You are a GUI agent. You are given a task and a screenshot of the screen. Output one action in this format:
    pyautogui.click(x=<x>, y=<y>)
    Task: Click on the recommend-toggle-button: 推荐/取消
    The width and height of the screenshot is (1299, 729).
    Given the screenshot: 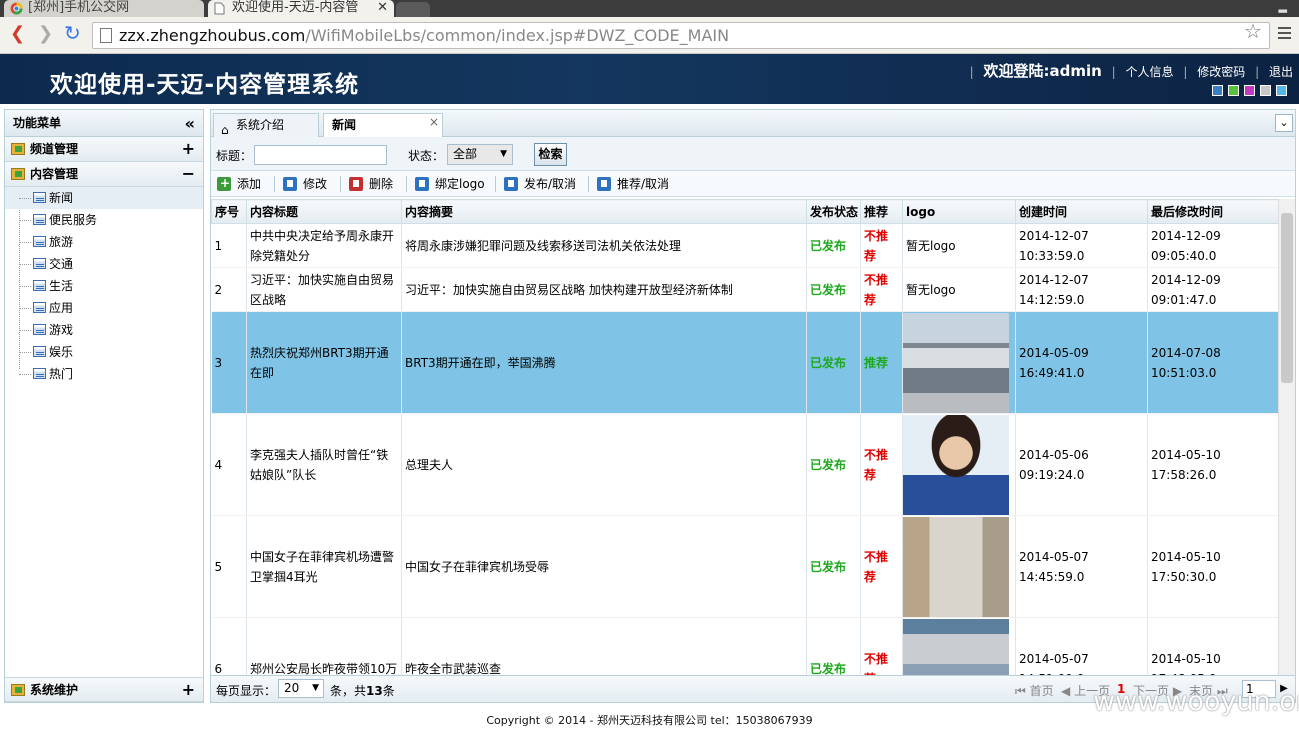 What is the action you would take?
    pyautogui.click(x=628, y=184)
    